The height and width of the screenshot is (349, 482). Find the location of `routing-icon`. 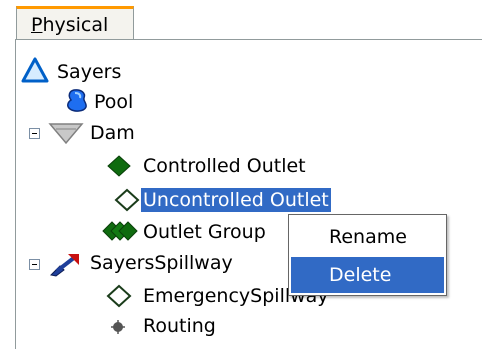

routing-icon is located at coordinates (118, 327).